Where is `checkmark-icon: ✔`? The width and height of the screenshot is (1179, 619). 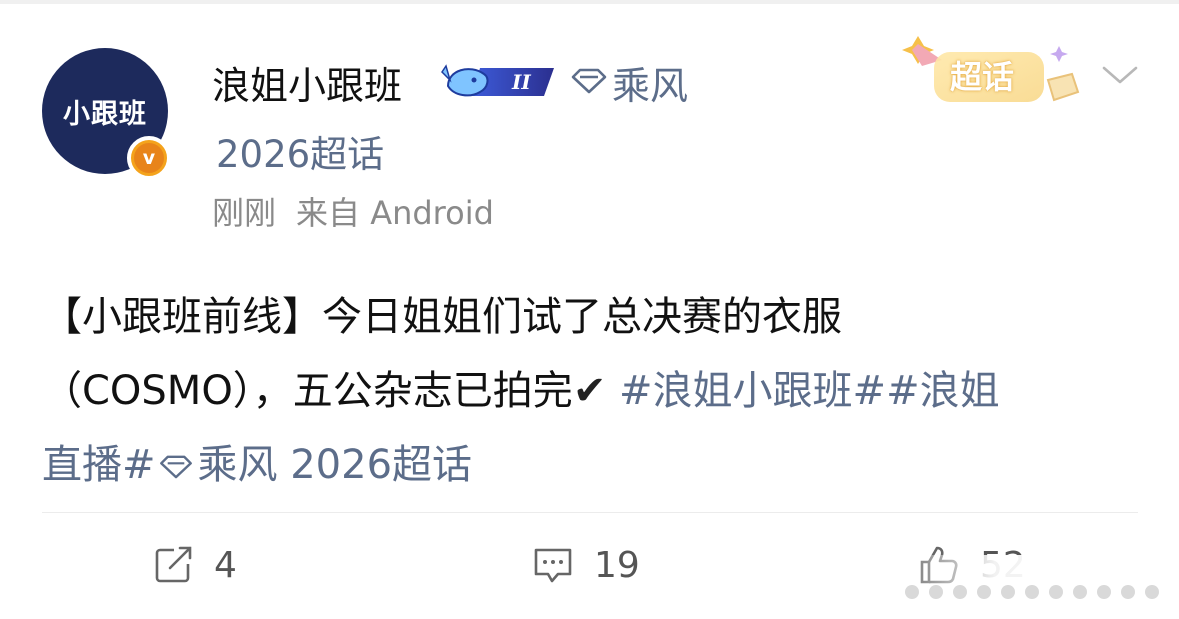
checkmark-icon: ✔ is located at coordinates (589, 391).